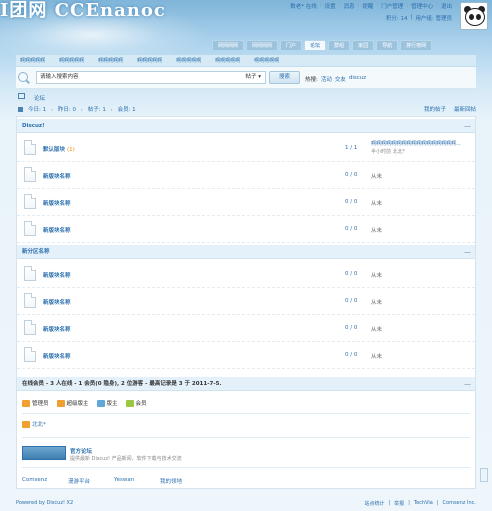  I want to click on nav-tab-group: 群组, so click(339, 45).